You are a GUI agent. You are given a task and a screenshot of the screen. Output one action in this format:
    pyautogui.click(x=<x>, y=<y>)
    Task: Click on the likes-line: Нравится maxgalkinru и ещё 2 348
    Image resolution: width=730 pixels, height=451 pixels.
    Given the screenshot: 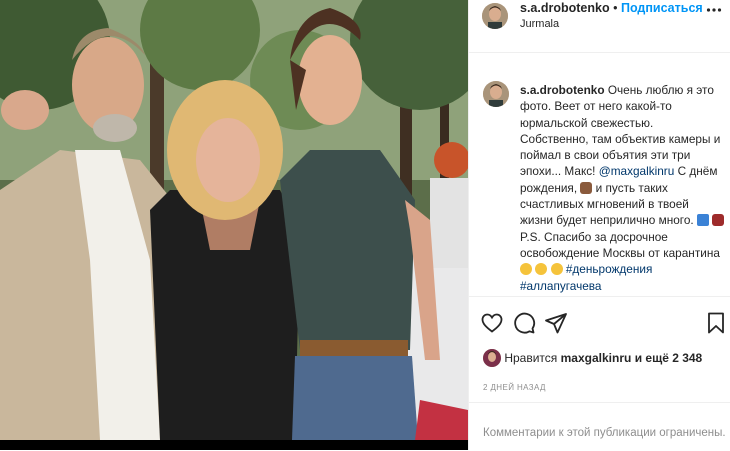 What is the action you would take?
    pyautogui.click(x=592, y=360)
    